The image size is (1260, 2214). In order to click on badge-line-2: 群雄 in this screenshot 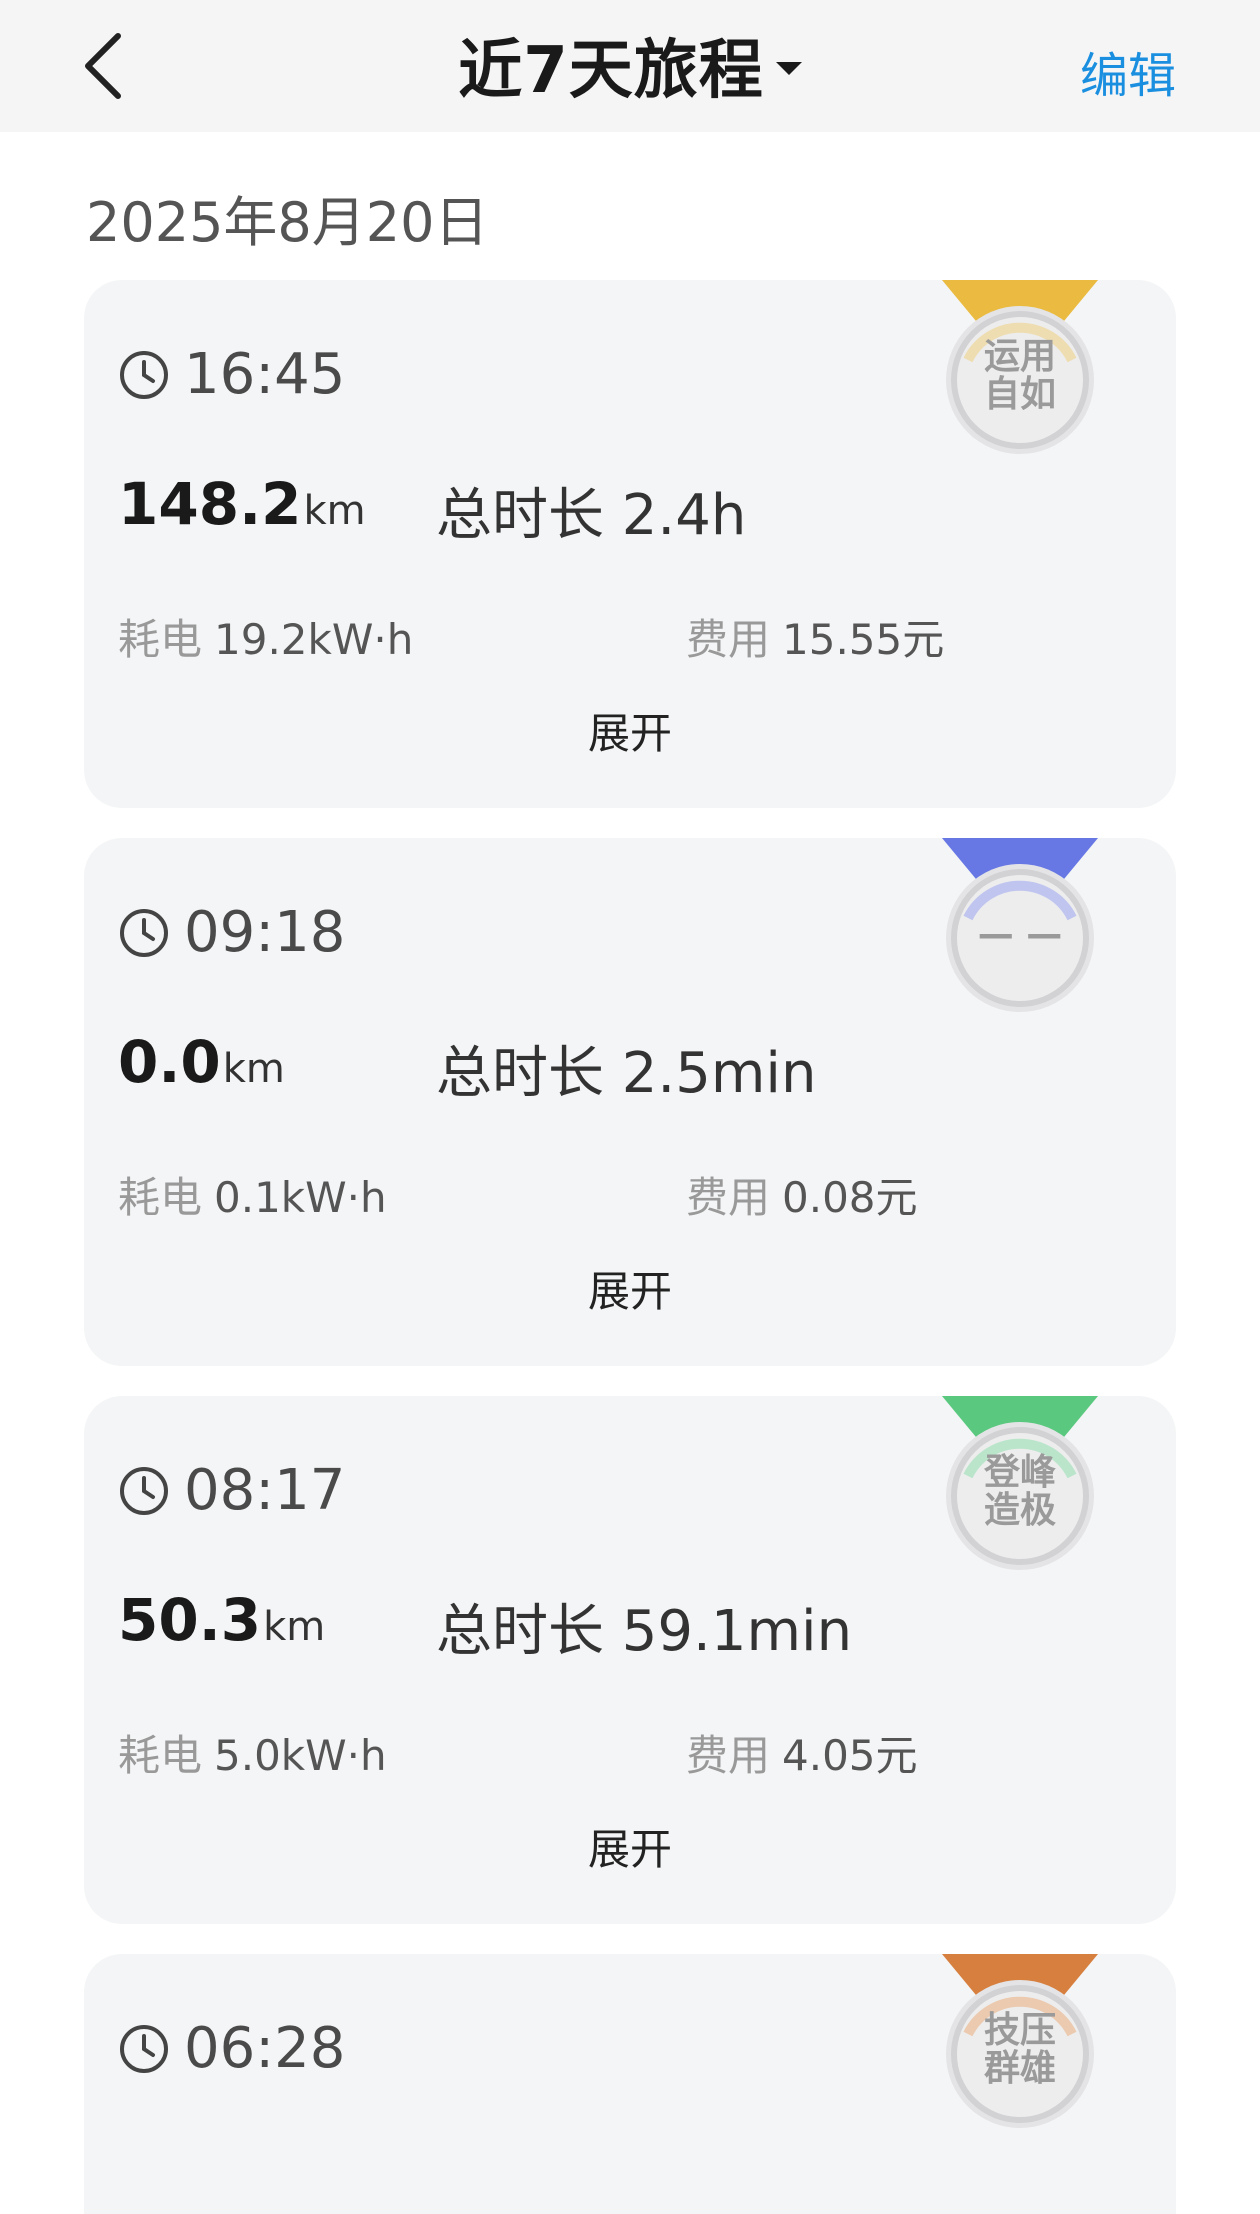, I will do `click(1019, 2068)`.